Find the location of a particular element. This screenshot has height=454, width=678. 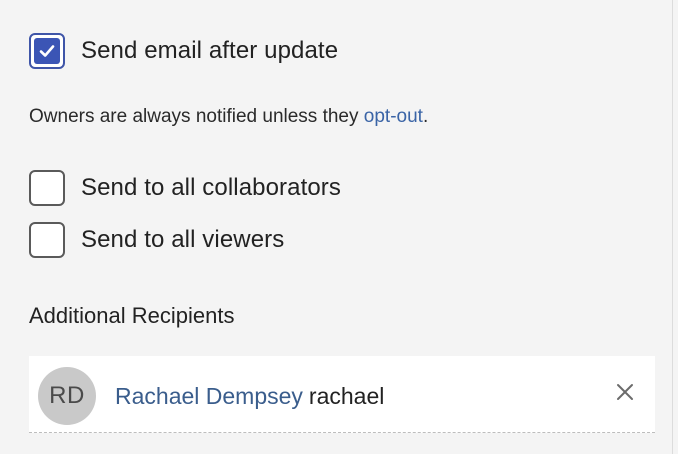

close-icon is located at coordinates (625, 392).